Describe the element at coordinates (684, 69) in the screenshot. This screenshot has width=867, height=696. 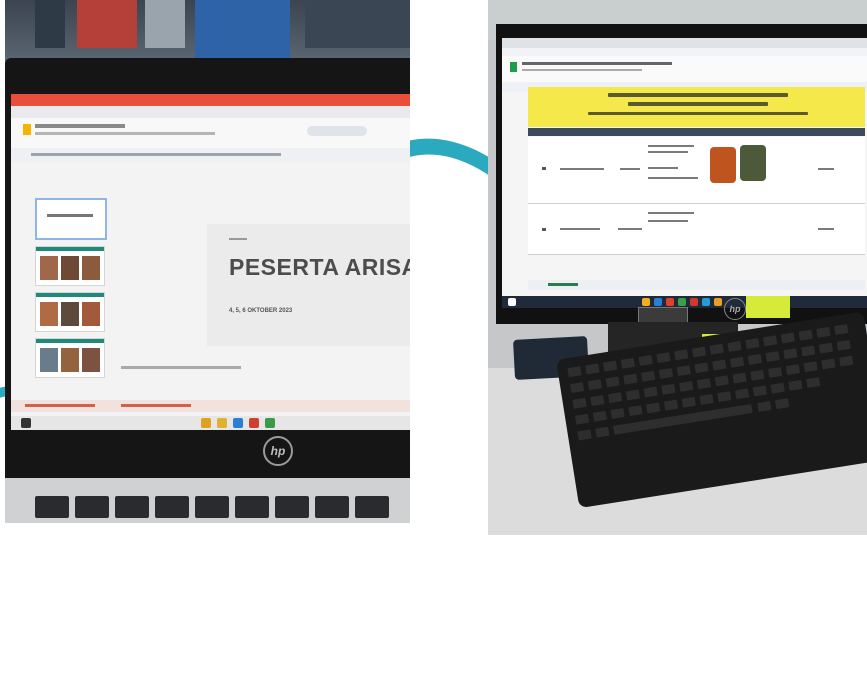
I see `sheets-header` at that location.